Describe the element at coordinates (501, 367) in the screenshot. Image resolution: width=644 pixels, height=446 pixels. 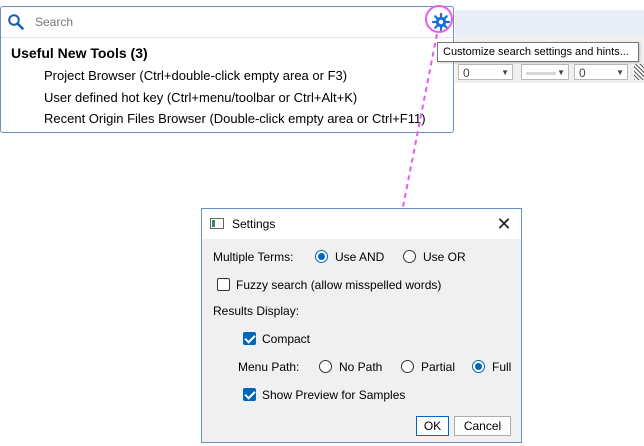
I see `full-label: Full` at that location.